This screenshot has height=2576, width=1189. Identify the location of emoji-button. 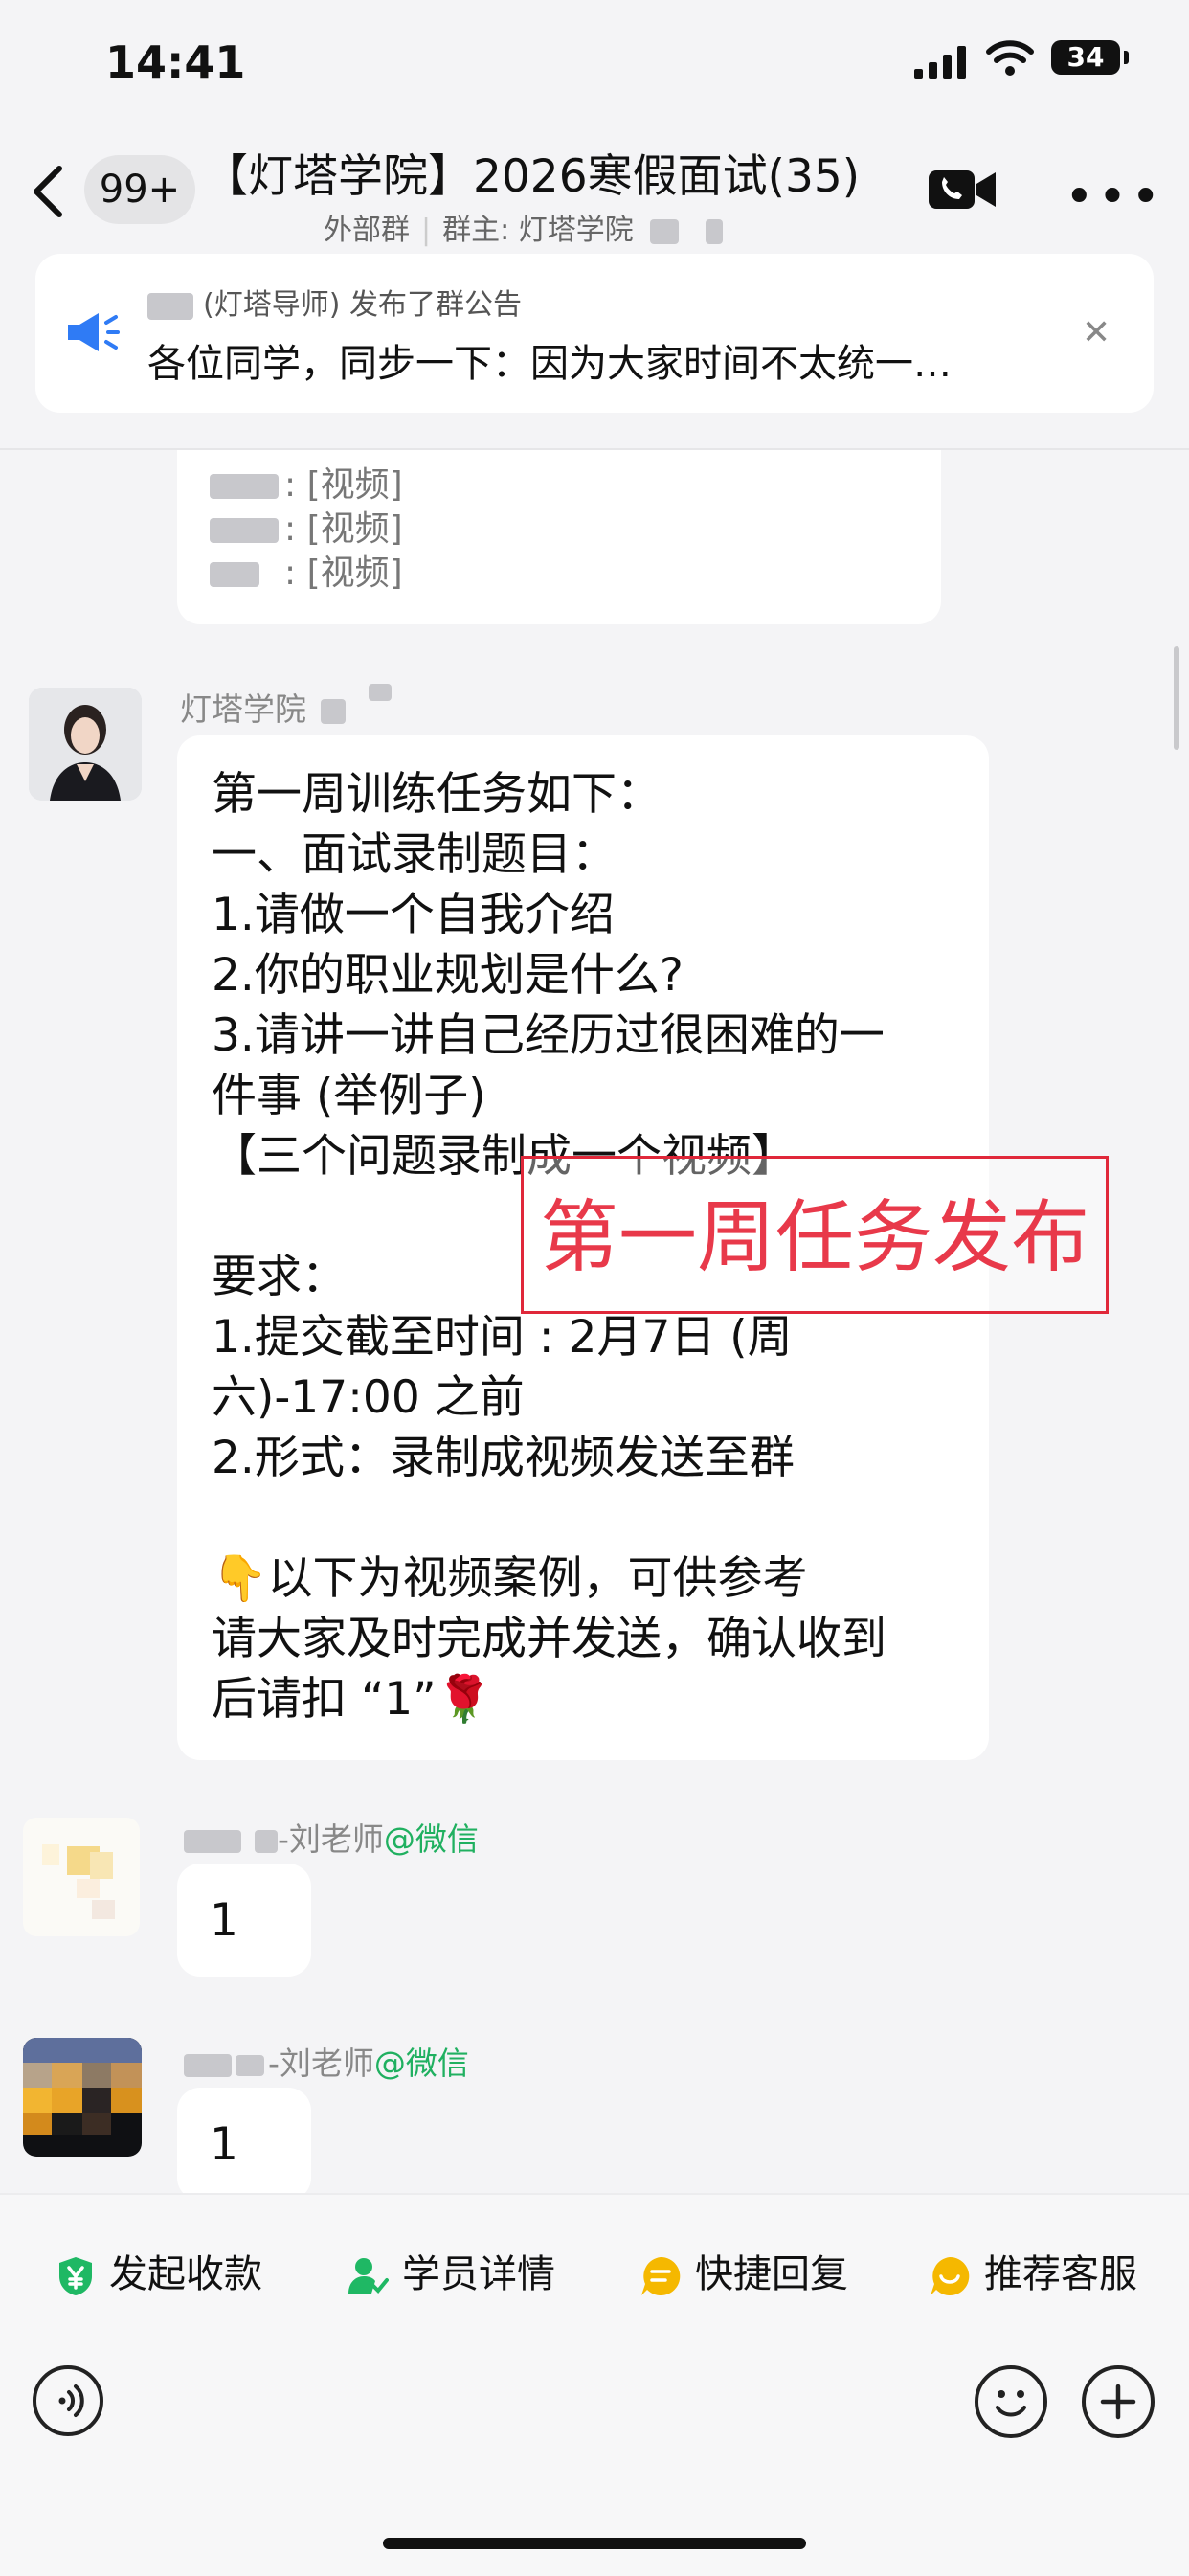
(1011, 2401).